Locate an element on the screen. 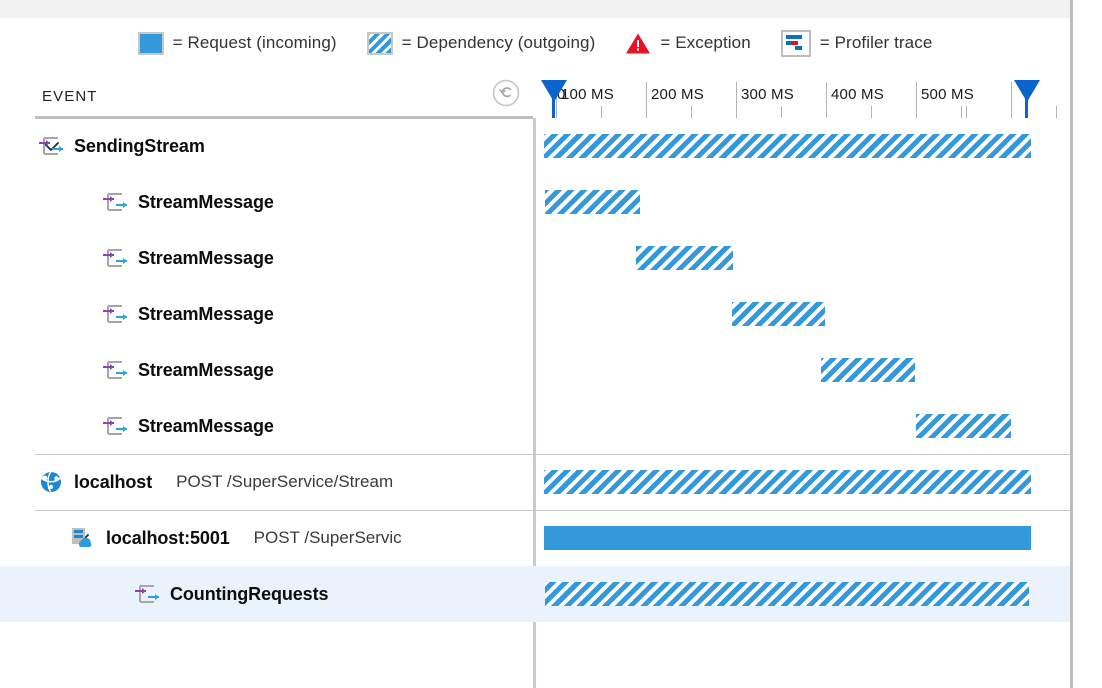 The height and width of the screenshot is (688, 1102). ruler-tick-label: 400 MS is located at coordinates (857, 94).